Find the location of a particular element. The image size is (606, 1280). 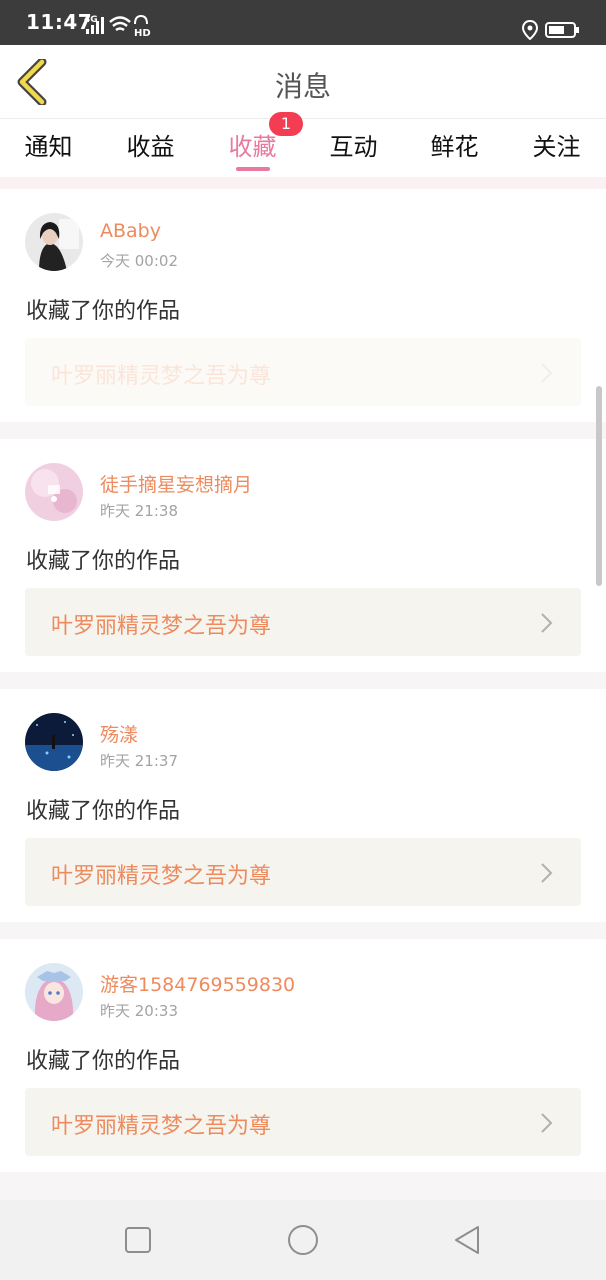

message-time: 今天 00:02 is located at coordinates (139, 261).